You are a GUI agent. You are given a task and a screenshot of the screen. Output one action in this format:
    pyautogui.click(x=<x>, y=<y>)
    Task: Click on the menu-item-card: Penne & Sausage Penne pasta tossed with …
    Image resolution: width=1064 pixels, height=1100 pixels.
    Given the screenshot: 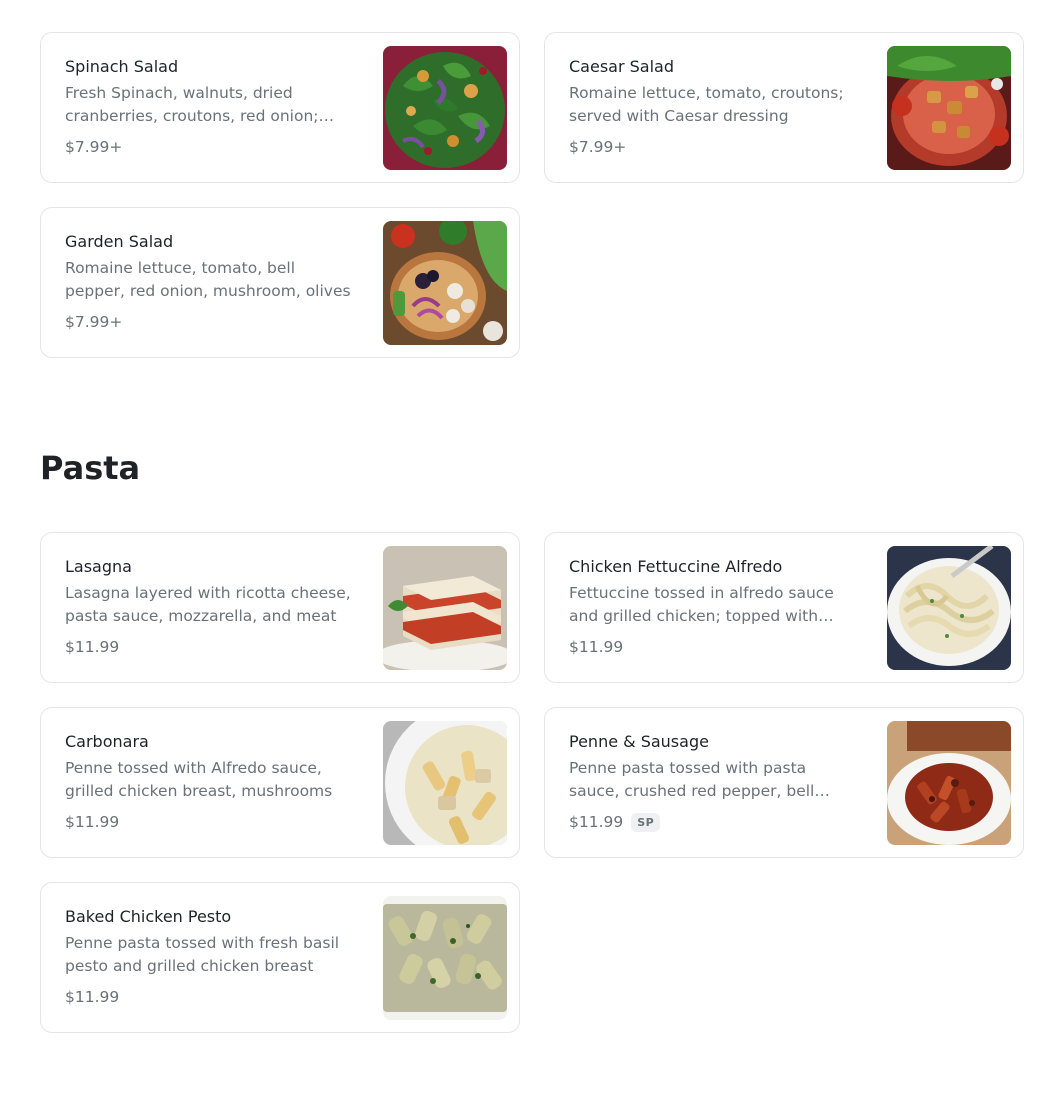 What is the action you would take?
    pyautogui.click(x=784, y=782)
    